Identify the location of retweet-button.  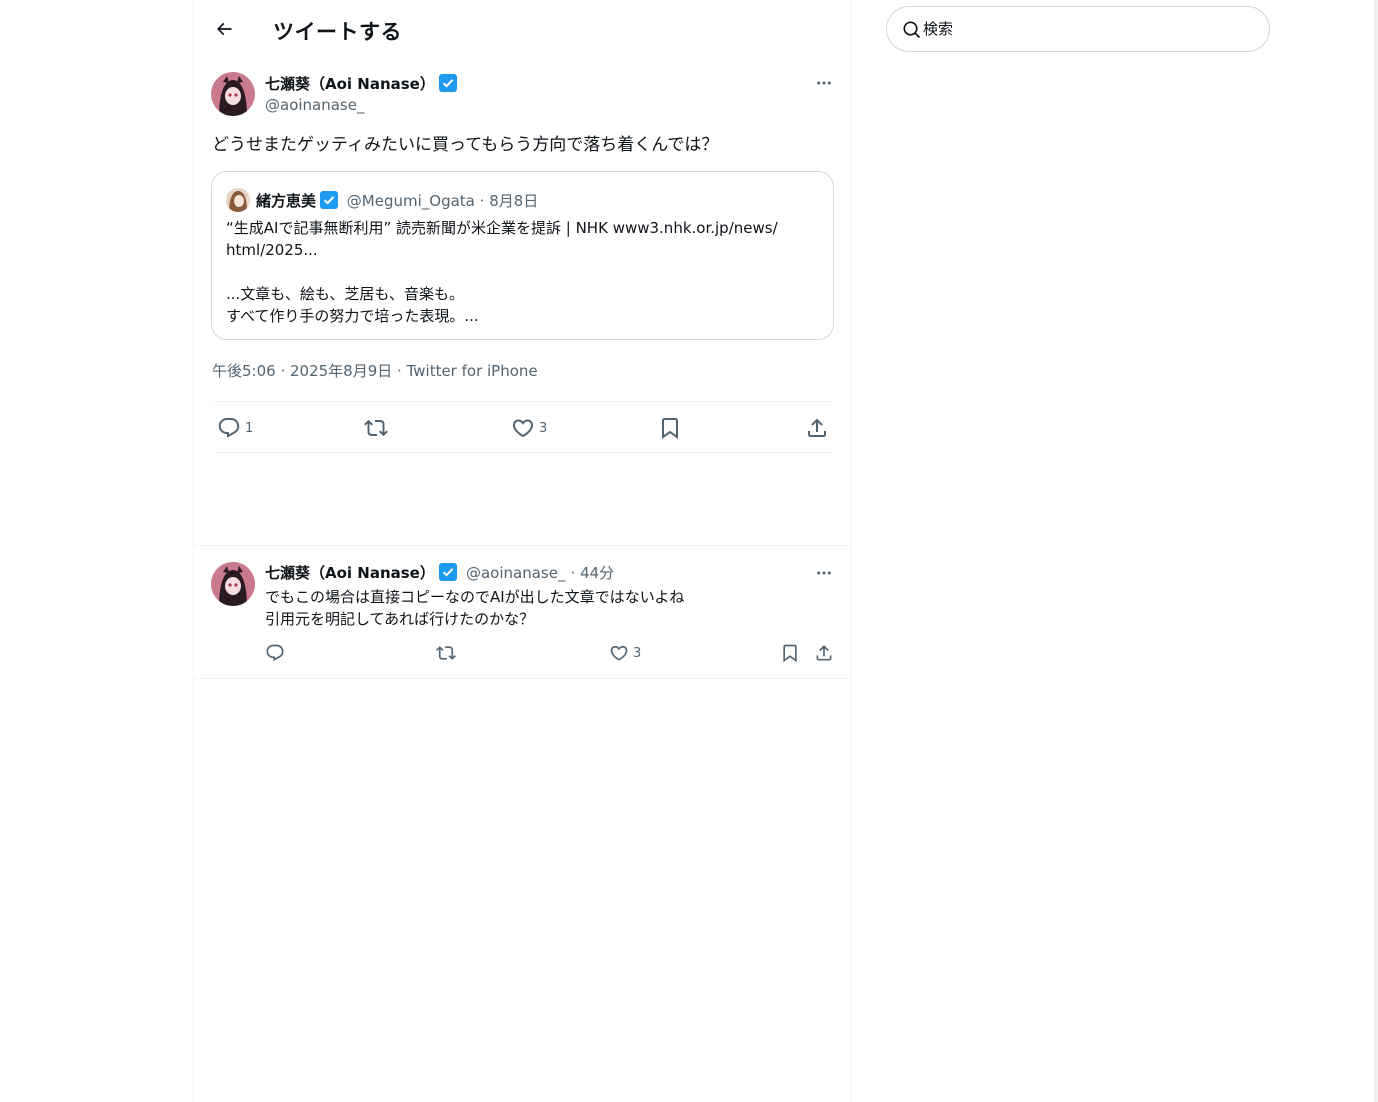
(376, 428).